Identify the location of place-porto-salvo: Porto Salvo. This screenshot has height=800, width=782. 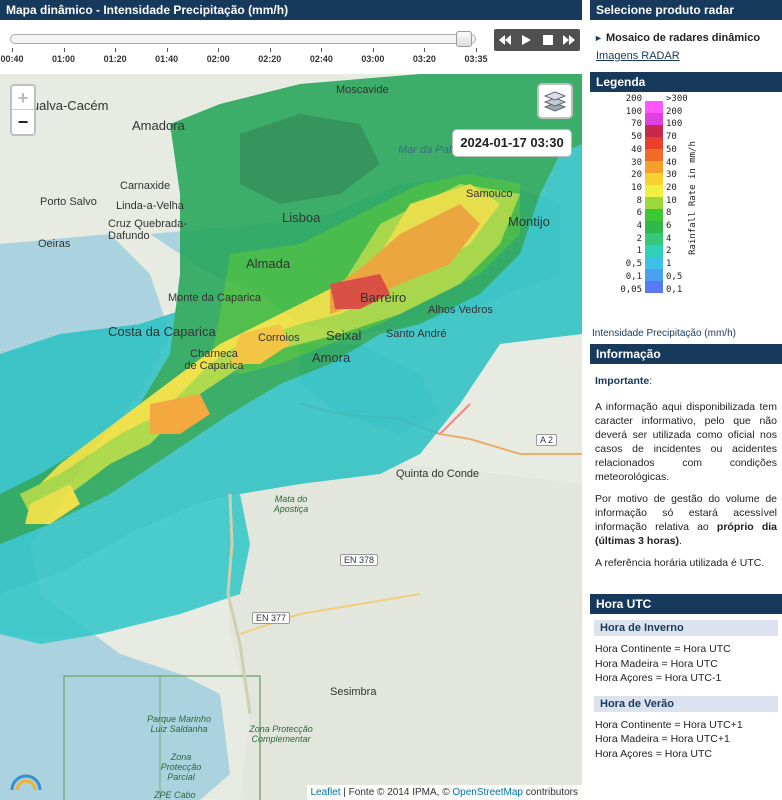
(68, 202).